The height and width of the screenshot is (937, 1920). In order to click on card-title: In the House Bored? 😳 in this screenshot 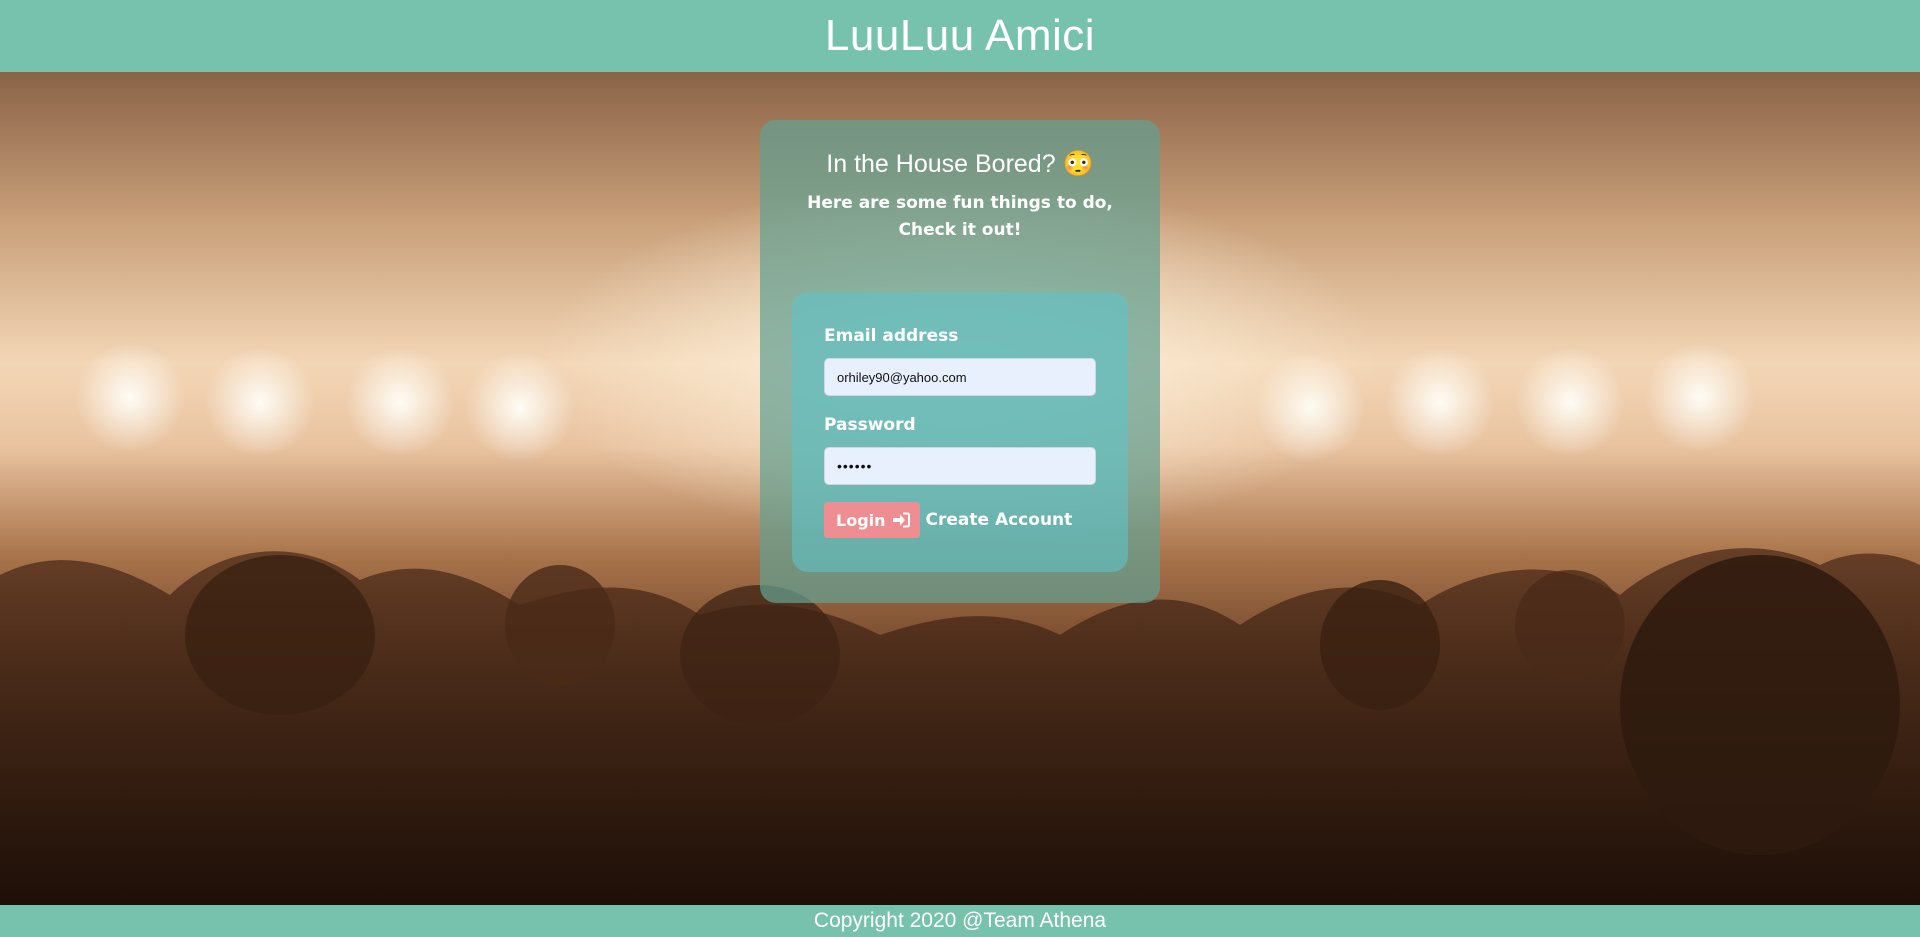, I will do `click(960, 164)`.